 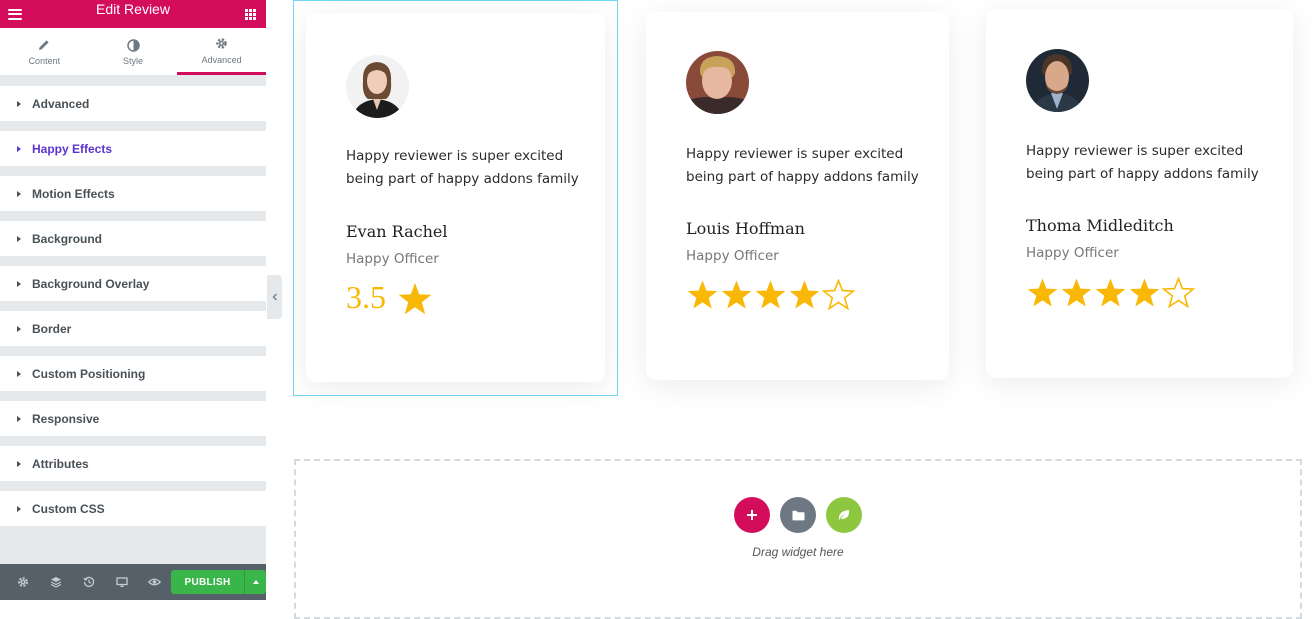 What do you see at coordinates (250, 14) in the screenshot?
I see `widgets-grid-icon` at bounding box center [250, 14].